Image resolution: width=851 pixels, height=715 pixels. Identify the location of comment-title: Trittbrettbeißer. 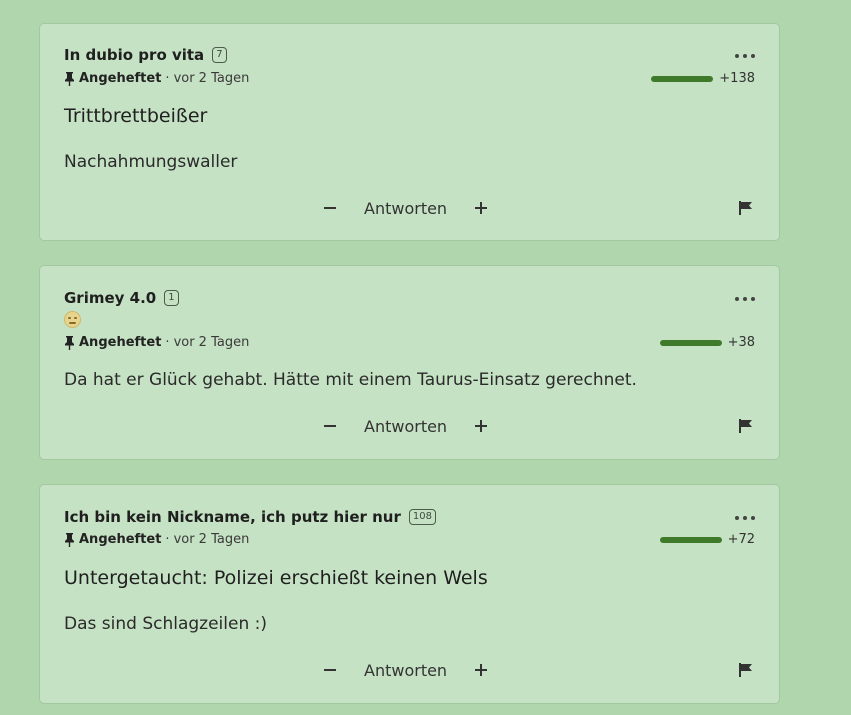
(136, 116).